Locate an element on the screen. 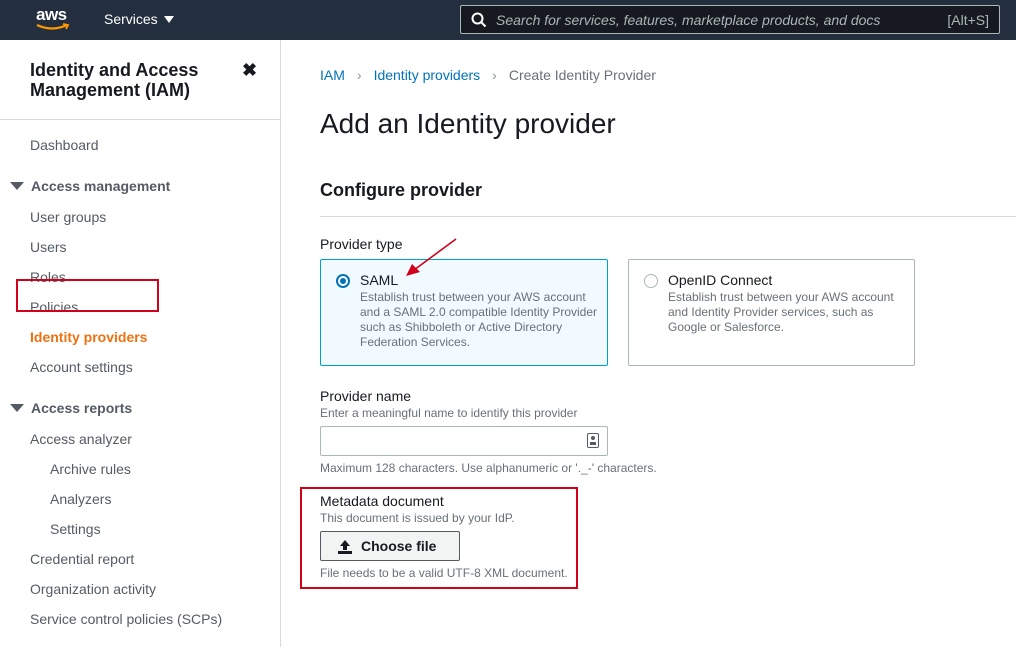 The image size is (1016, 647). provider-name-input is located at coordinates (464, 441).